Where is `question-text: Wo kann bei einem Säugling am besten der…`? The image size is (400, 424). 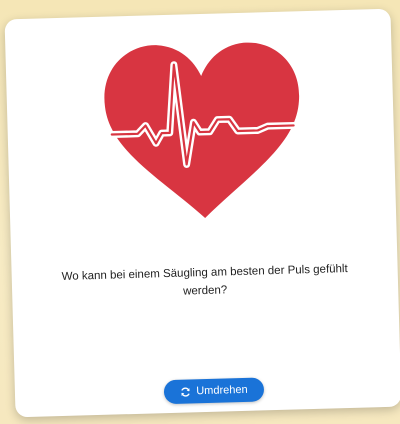
question-text: Wo kann bei einem Säugling am besten der… is located at coordinates (204, 280).